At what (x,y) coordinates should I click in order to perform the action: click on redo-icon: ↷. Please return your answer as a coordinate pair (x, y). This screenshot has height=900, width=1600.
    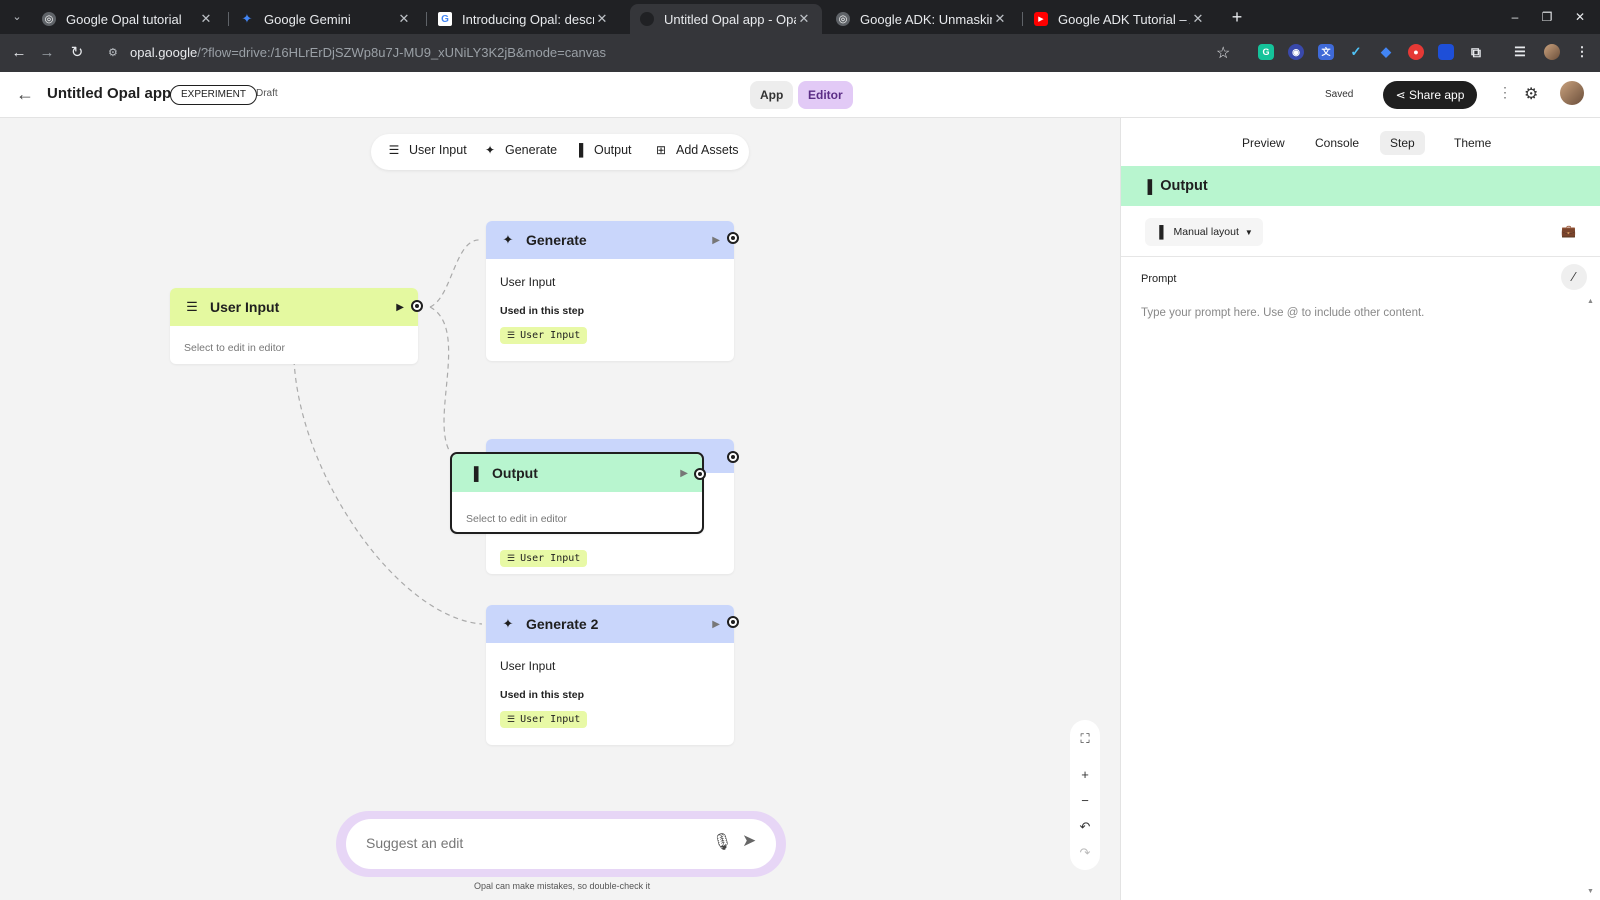
    Looking at the image, I should click on (1085, 853).